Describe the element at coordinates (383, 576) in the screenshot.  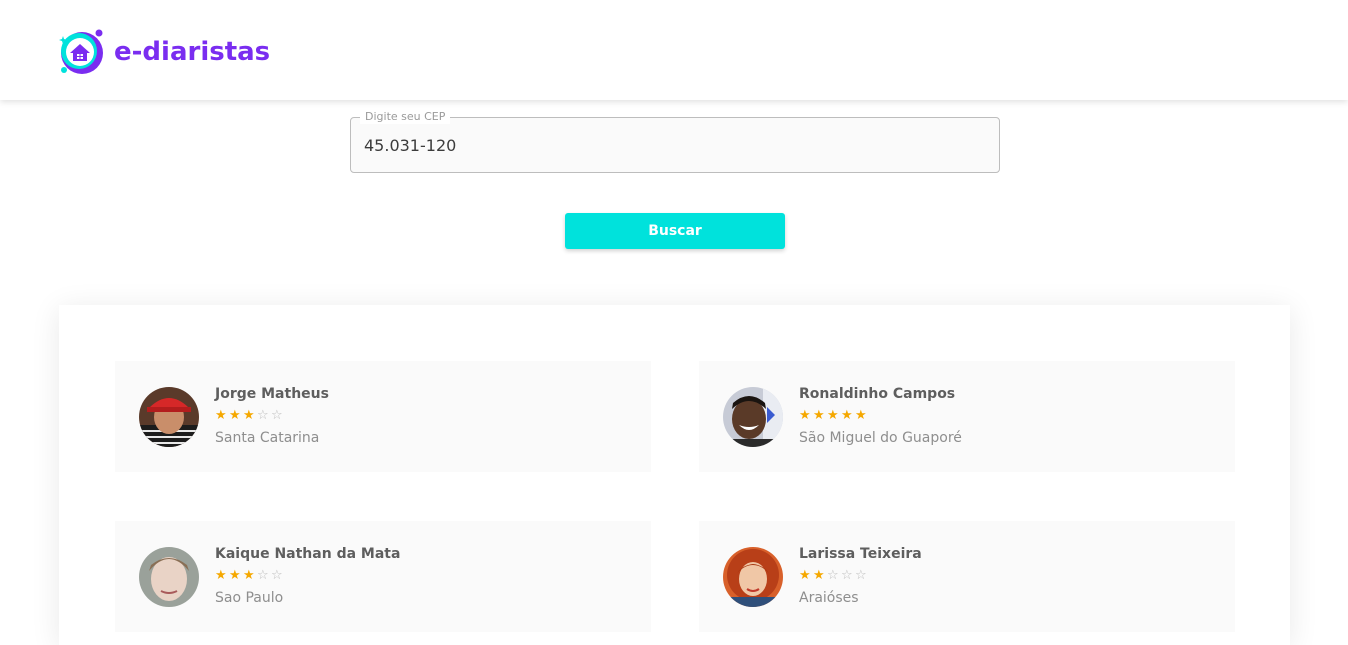
I see `result-card: Kaique Nathan da Mata ★ ★ ★ ☆ ☆ Sao Paulo` at that location.